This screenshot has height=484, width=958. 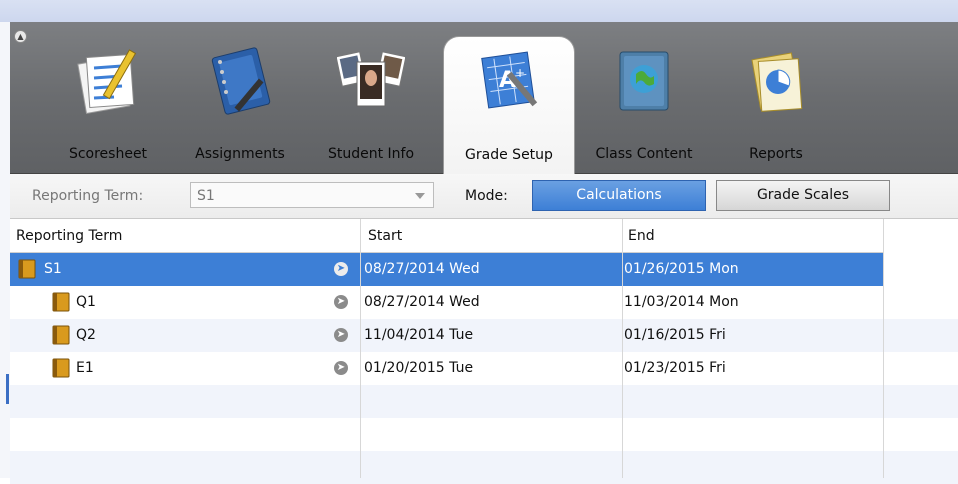 What do you see at coordinates (675, 368) in the screenshot?
I see `end-date: 01/23/2015 Fri` at bounding box center [675, 368].